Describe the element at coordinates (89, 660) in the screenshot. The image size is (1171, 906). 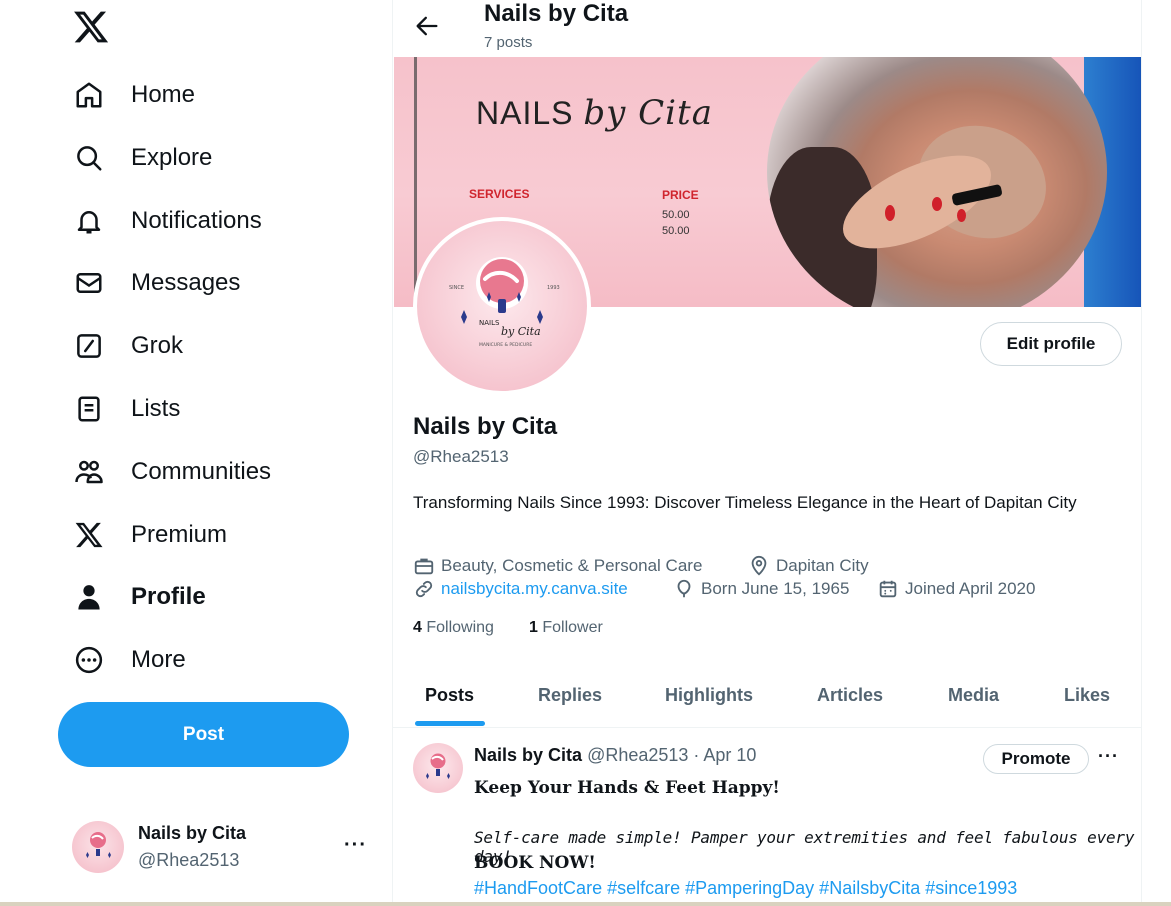
I see `more-circle-icon` at that location.